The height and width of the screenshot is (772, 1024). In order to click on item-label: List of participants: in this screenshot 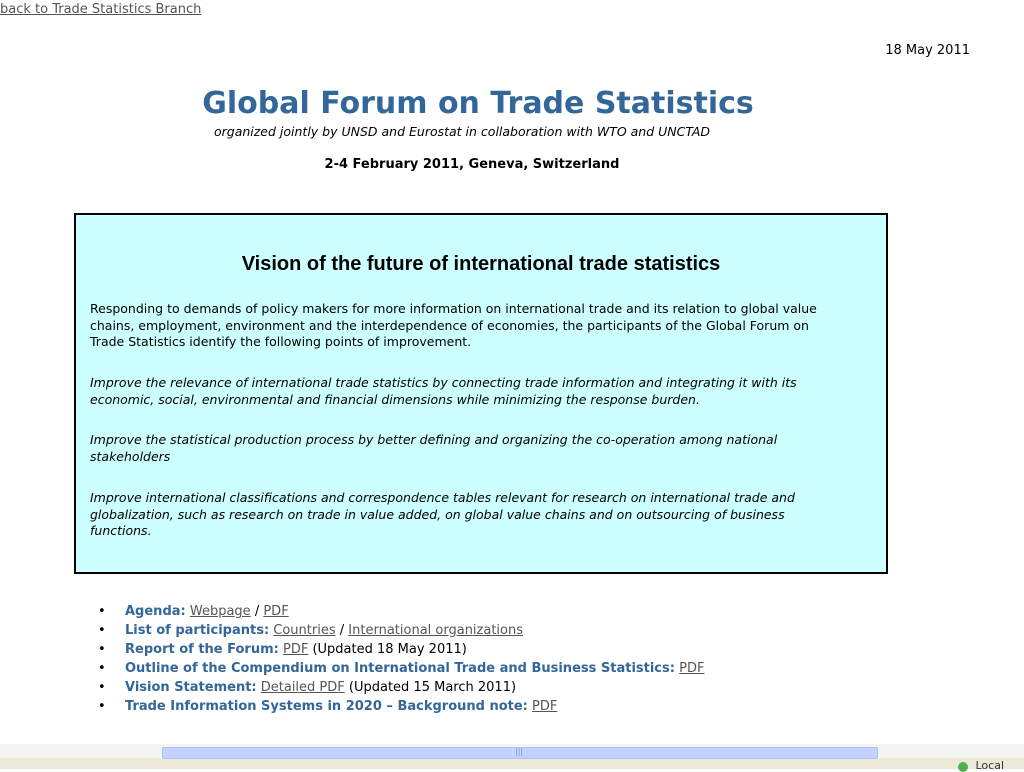, I will do `click(197, 630)`.